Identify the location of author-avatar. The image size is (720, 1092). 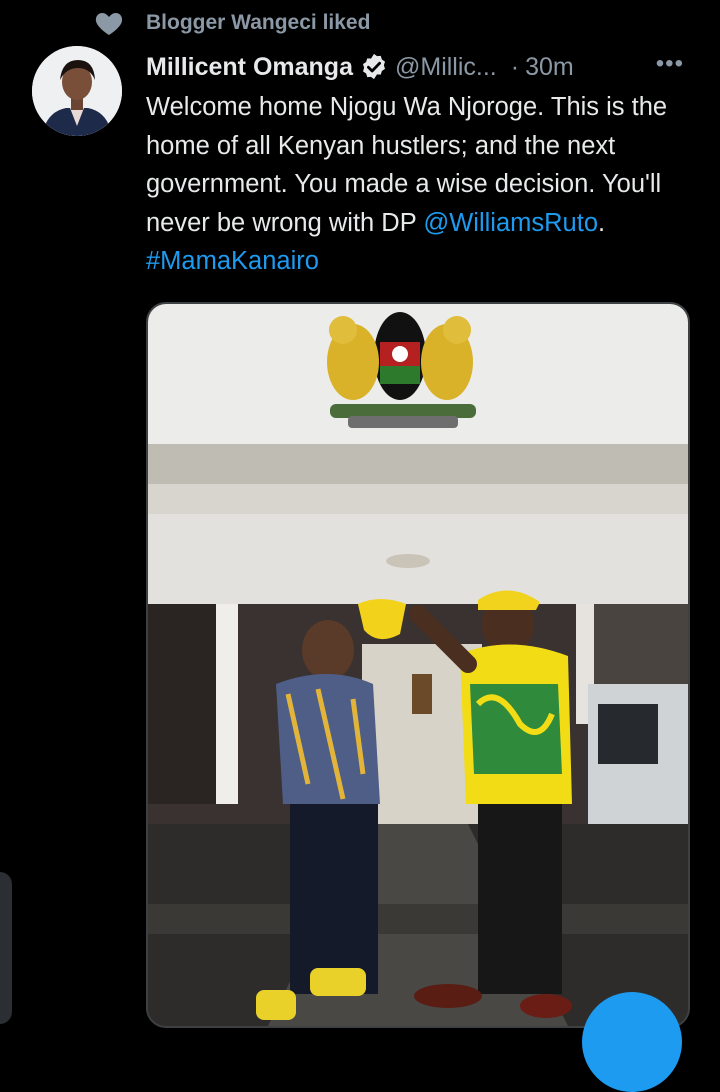
(77, 91).